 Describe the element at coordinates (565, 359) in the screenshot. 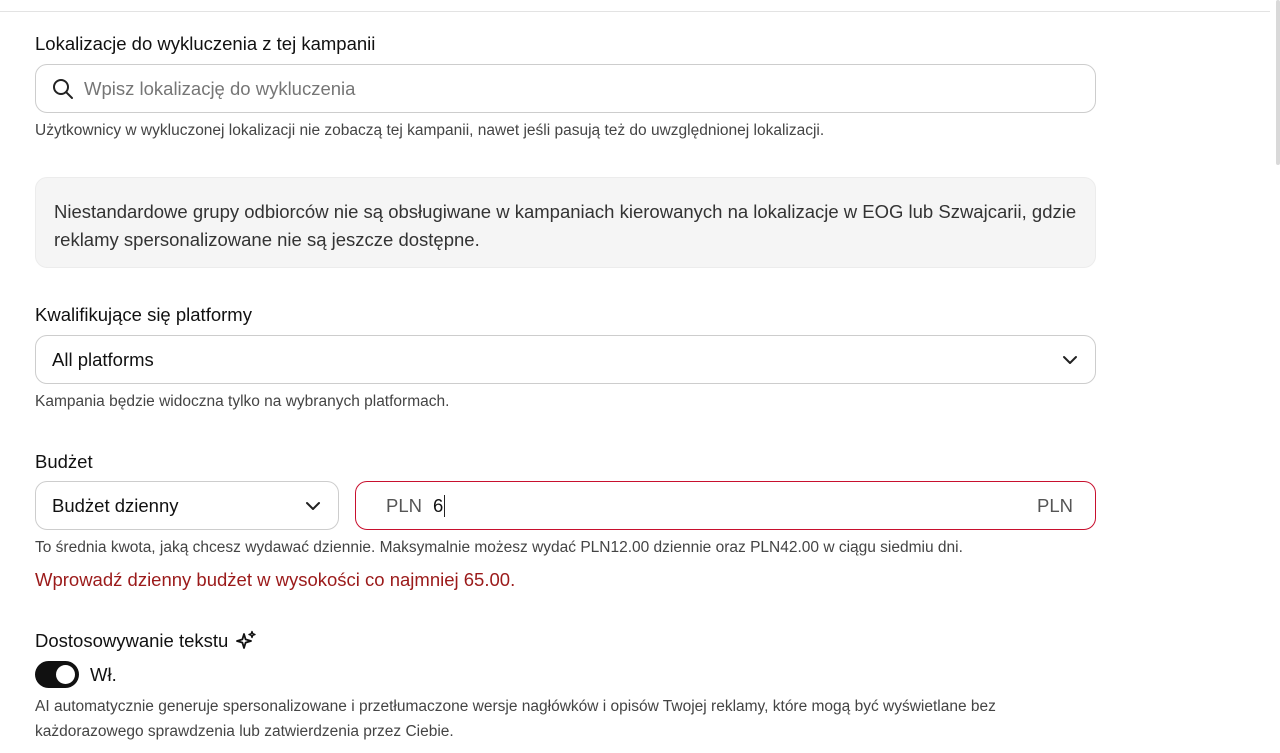

I see `platforms-select: All platforms` at that location.